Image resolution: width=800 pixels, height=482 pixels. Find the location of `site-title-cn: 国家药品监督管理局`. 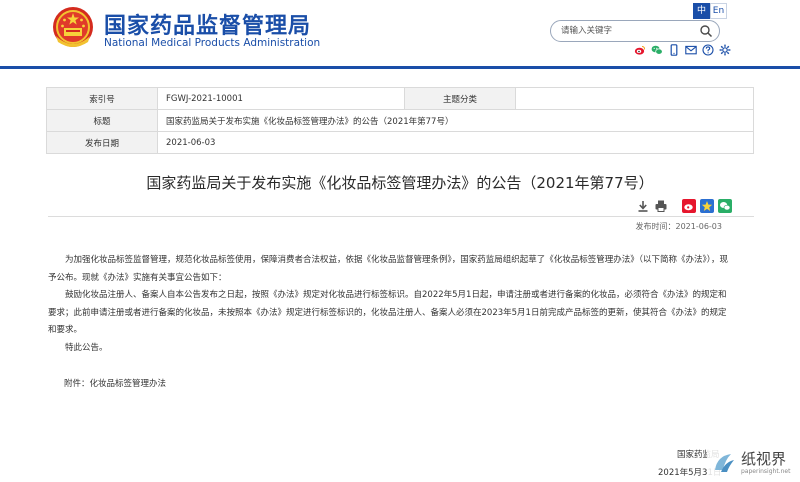

site-title-cn: 国家药品监督管理局 is located at coordinates (207, 24).